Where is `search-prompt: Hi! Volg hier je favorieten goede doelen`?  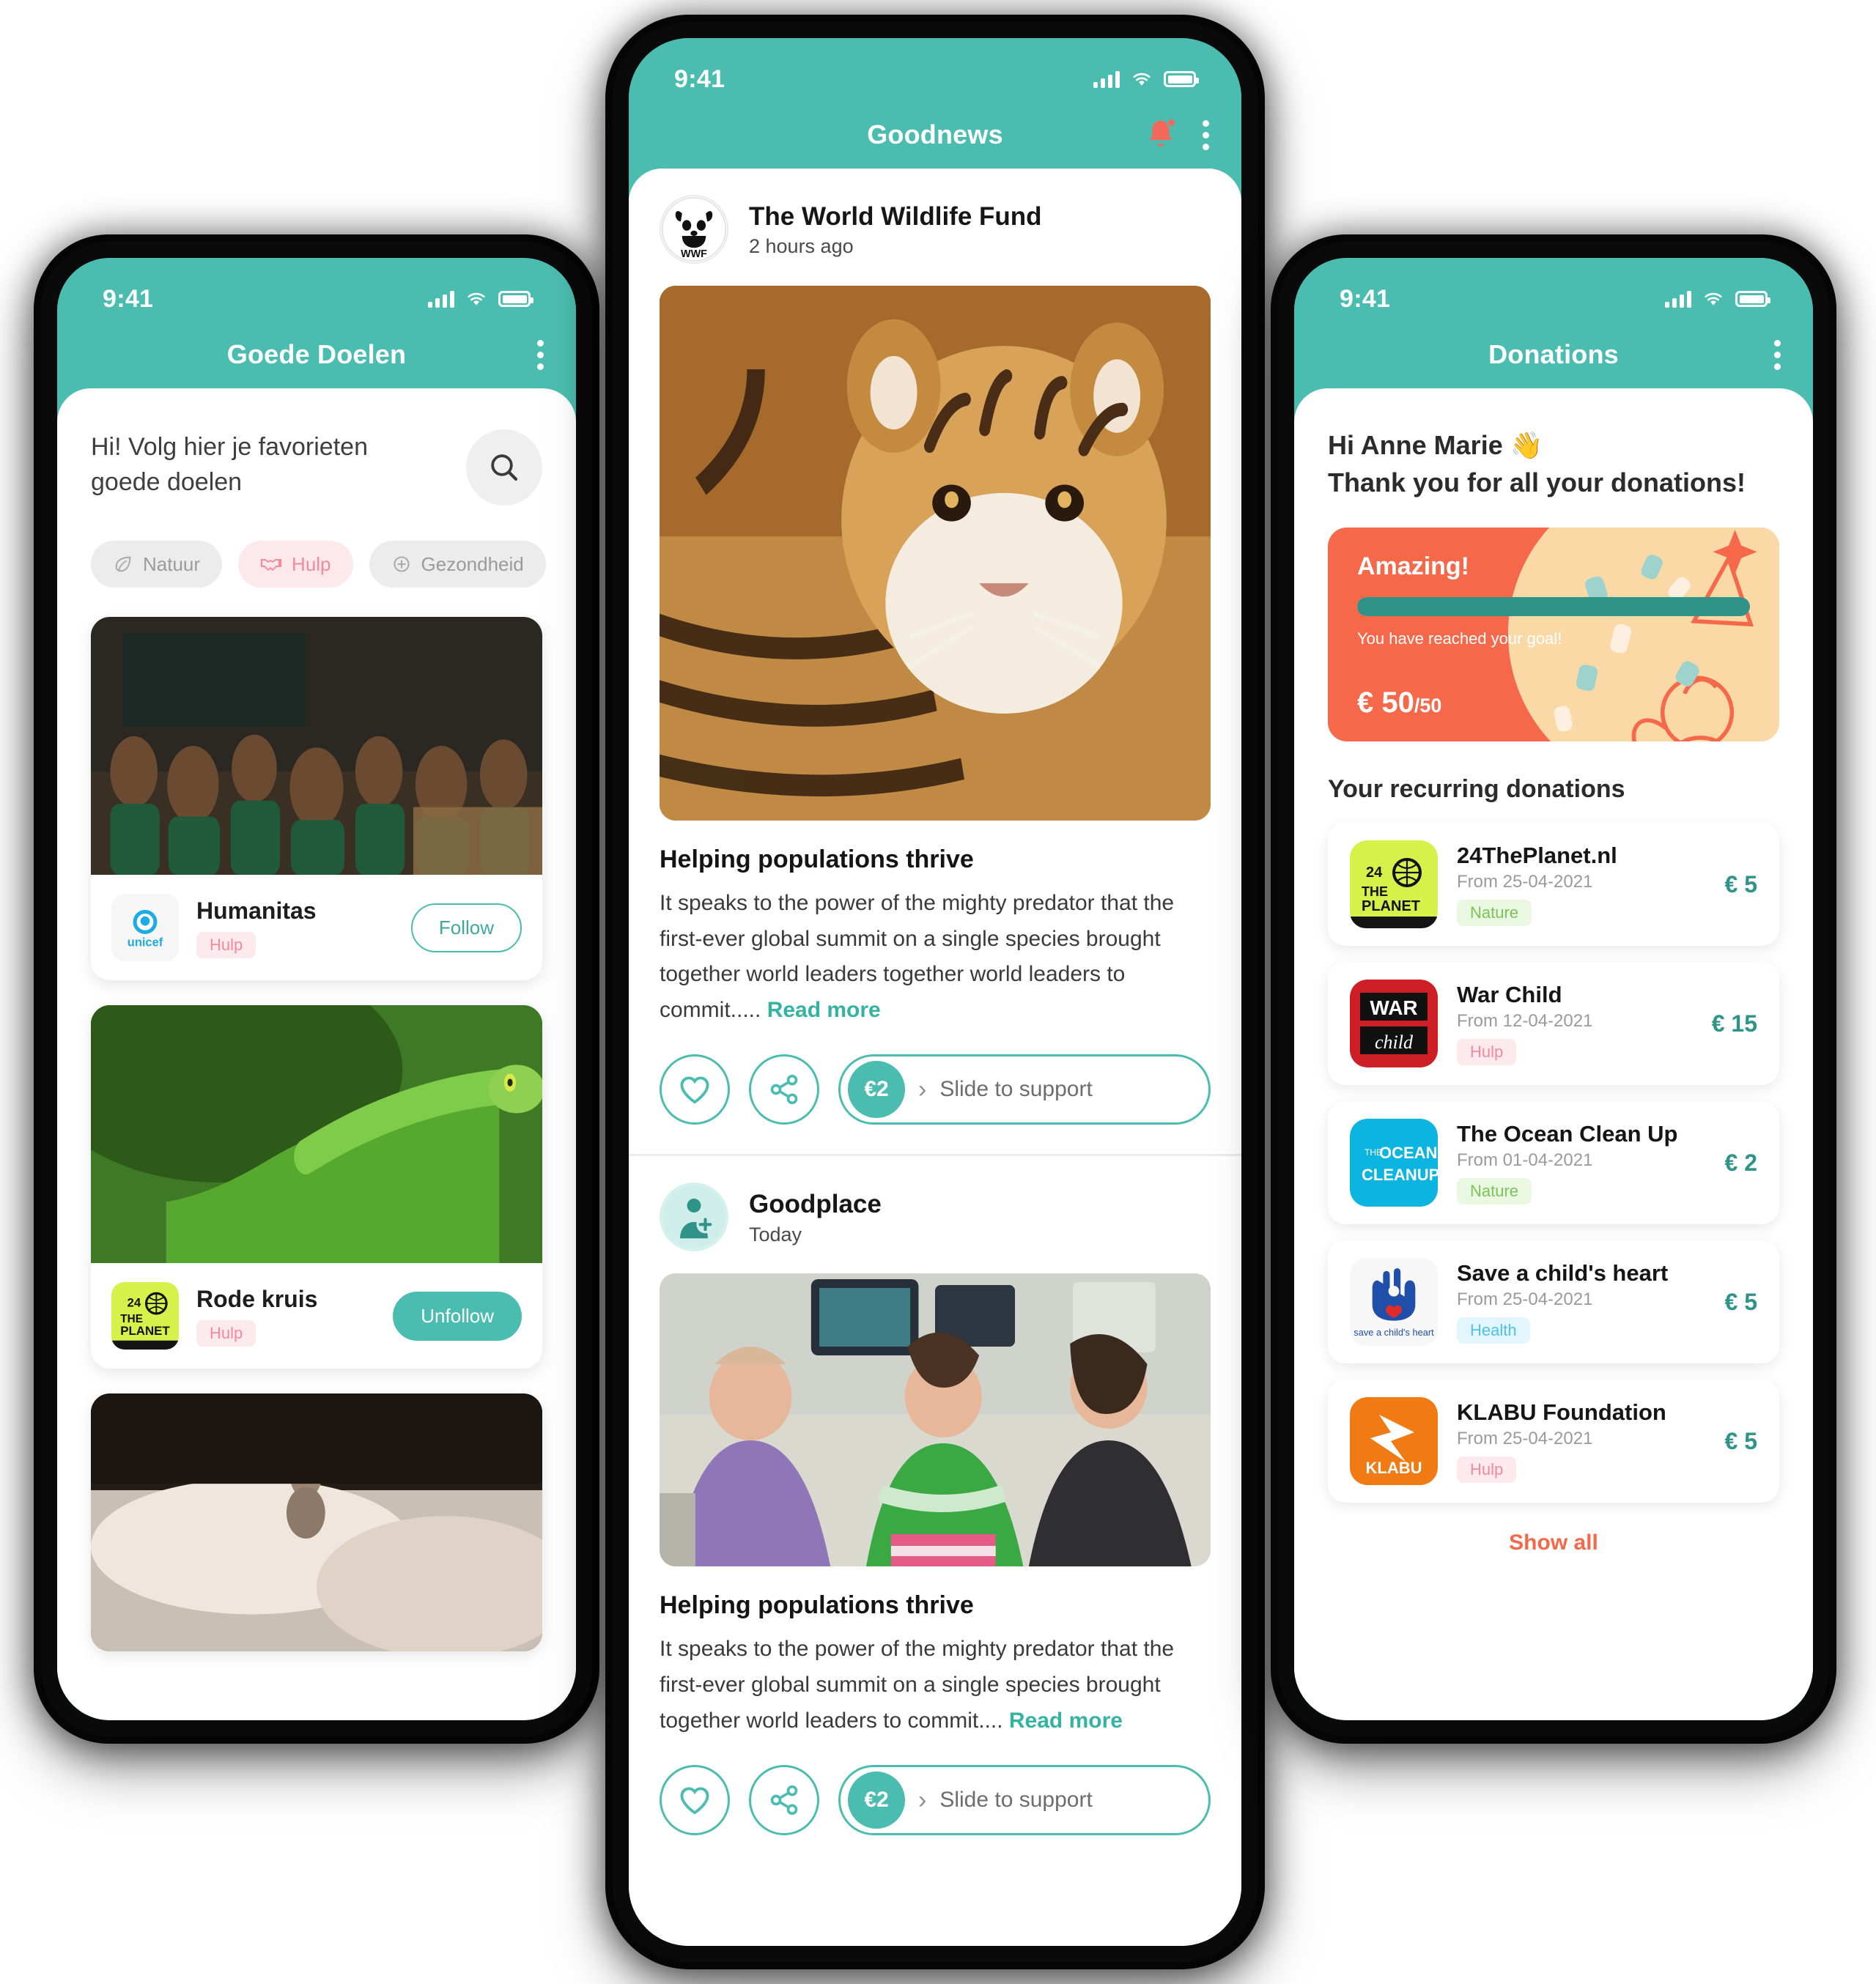
search-prompt: Hi! Volg hier je favorieten goede doelen is located at coordinates (229, 465).